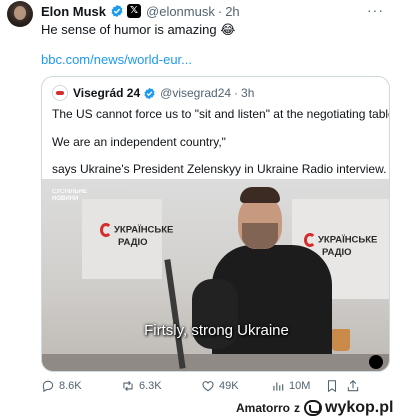 This screenshot has height=417, width=400. What do you see at coordinates (215, 362) in the screenshot?
I see `studio-desk` at bounding box center [215, 362].